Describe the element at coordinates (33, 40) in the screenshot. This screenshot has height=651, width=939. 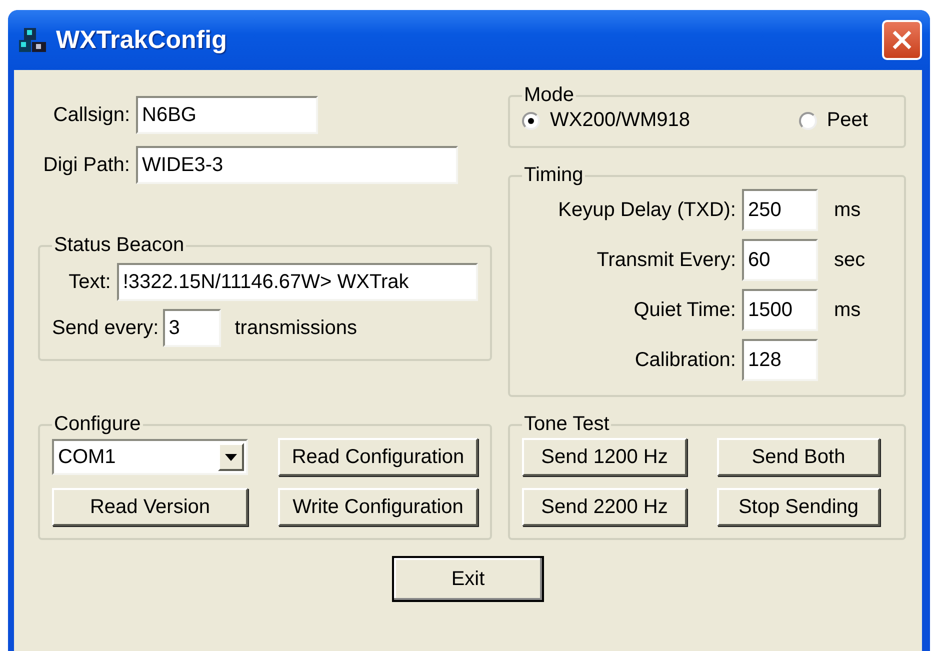
I see `app-icon` at that location.